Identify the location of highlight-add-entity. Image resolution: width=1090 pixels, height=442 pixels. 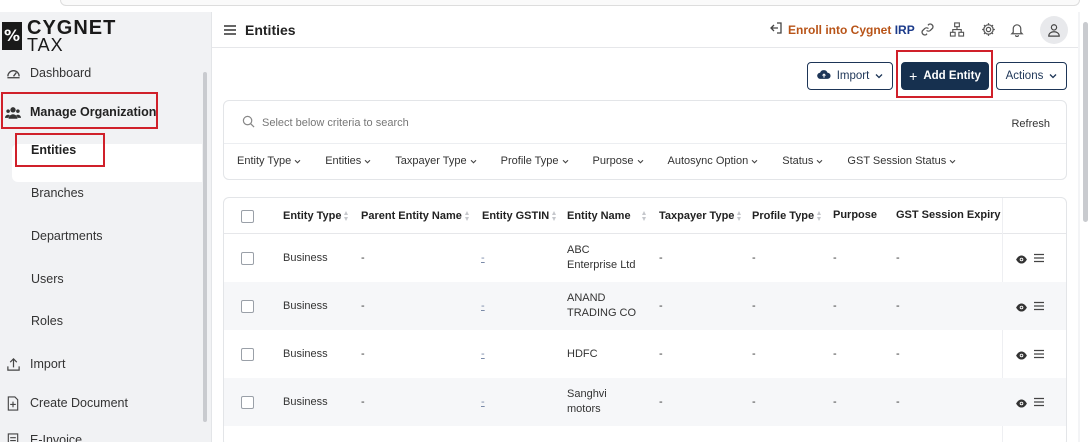
(944, 74).